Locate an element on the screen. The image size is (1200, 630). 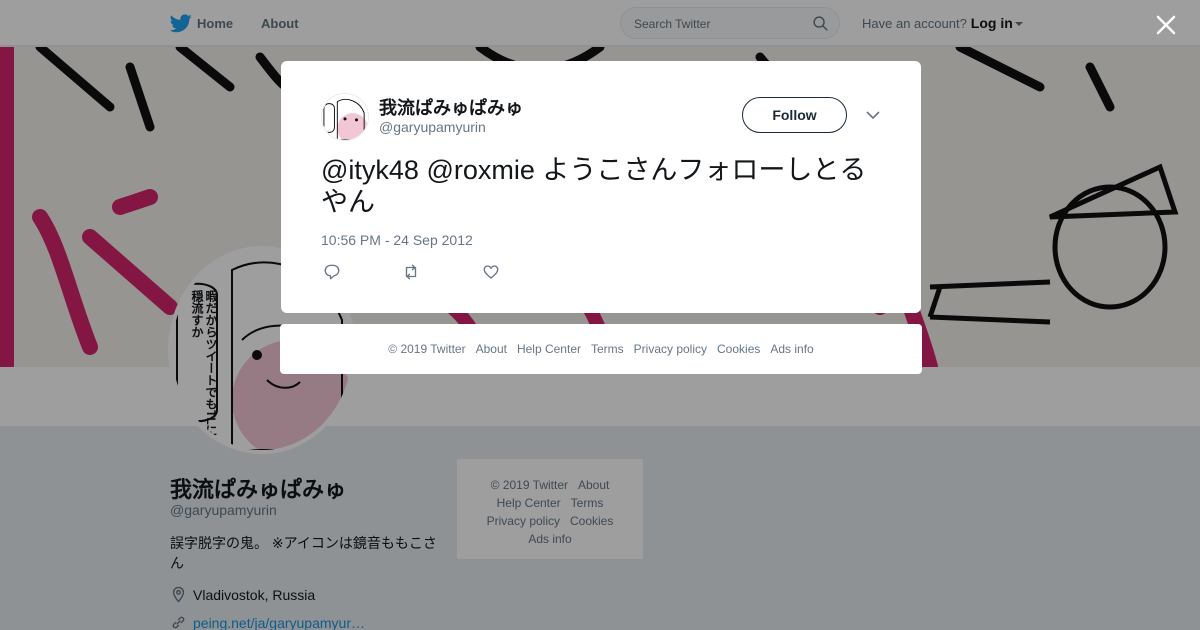
modal-footer-copyright: © 2019 Twitter is located at coordinates (427, 349).